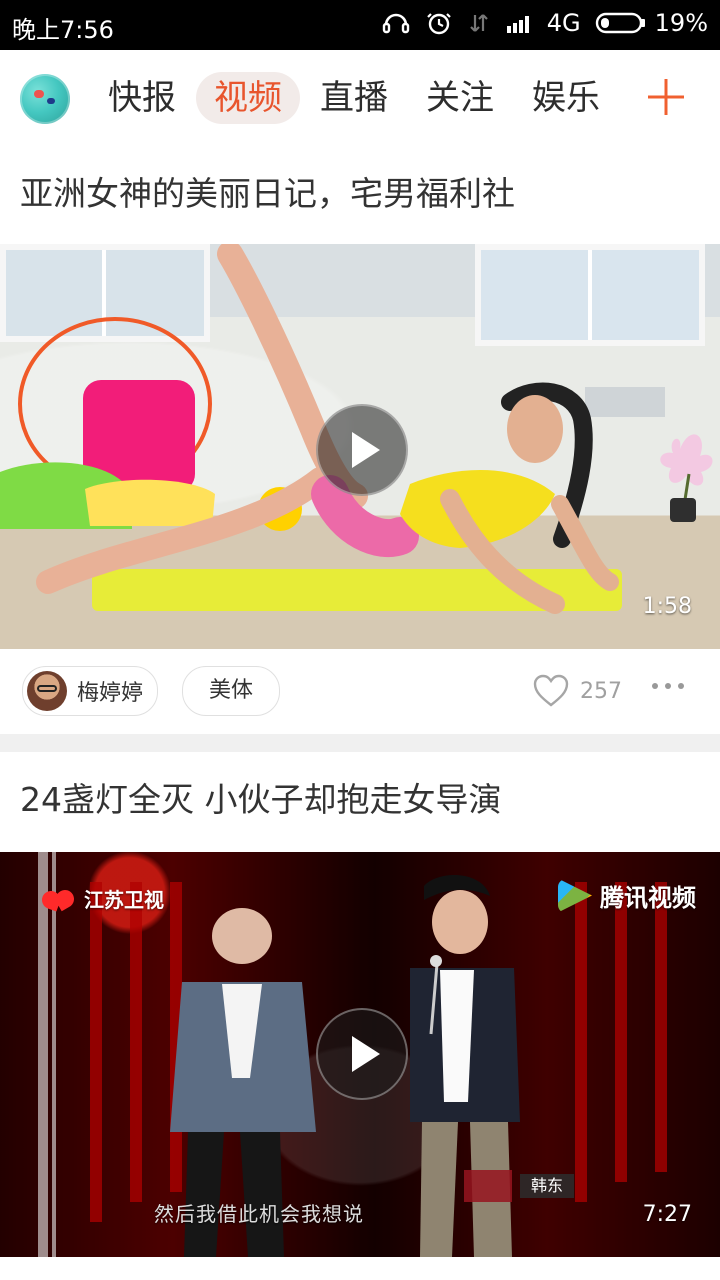  What do you see at coordinates (260, 800) in the screenshot?
I see `video-title-2: 24盏灯全灭 小伙子却抱走女导演` at bounding box center [260, 800].